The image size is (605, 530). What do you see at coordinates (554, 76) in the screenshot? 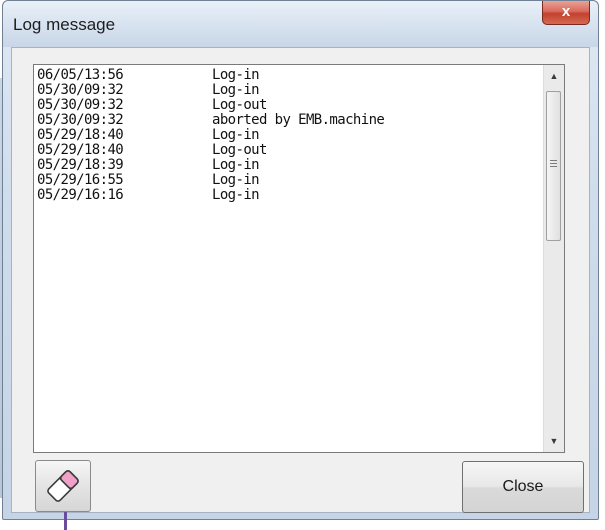
I see `scroll-up-arrow-icon: ▲` at bounding box center [554, 76].